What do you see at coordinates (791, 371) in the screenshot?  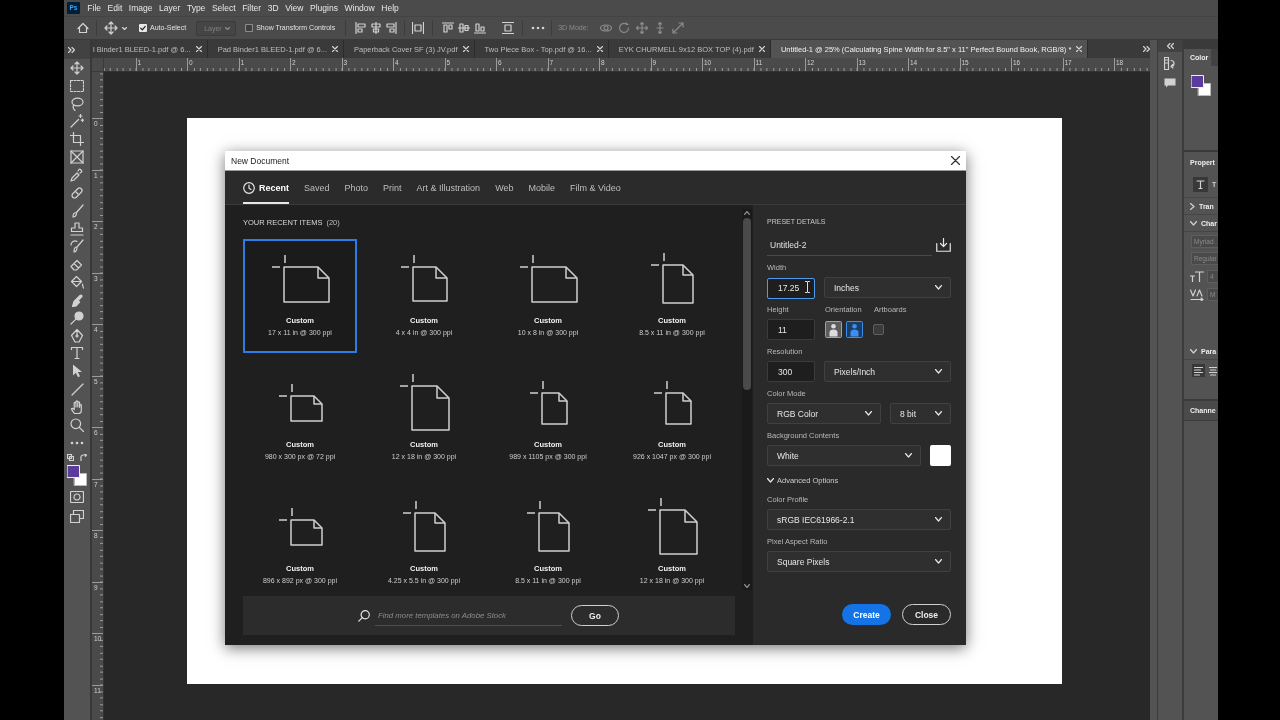 I see `resolution-field: 300` at bounding box center [791, 371].